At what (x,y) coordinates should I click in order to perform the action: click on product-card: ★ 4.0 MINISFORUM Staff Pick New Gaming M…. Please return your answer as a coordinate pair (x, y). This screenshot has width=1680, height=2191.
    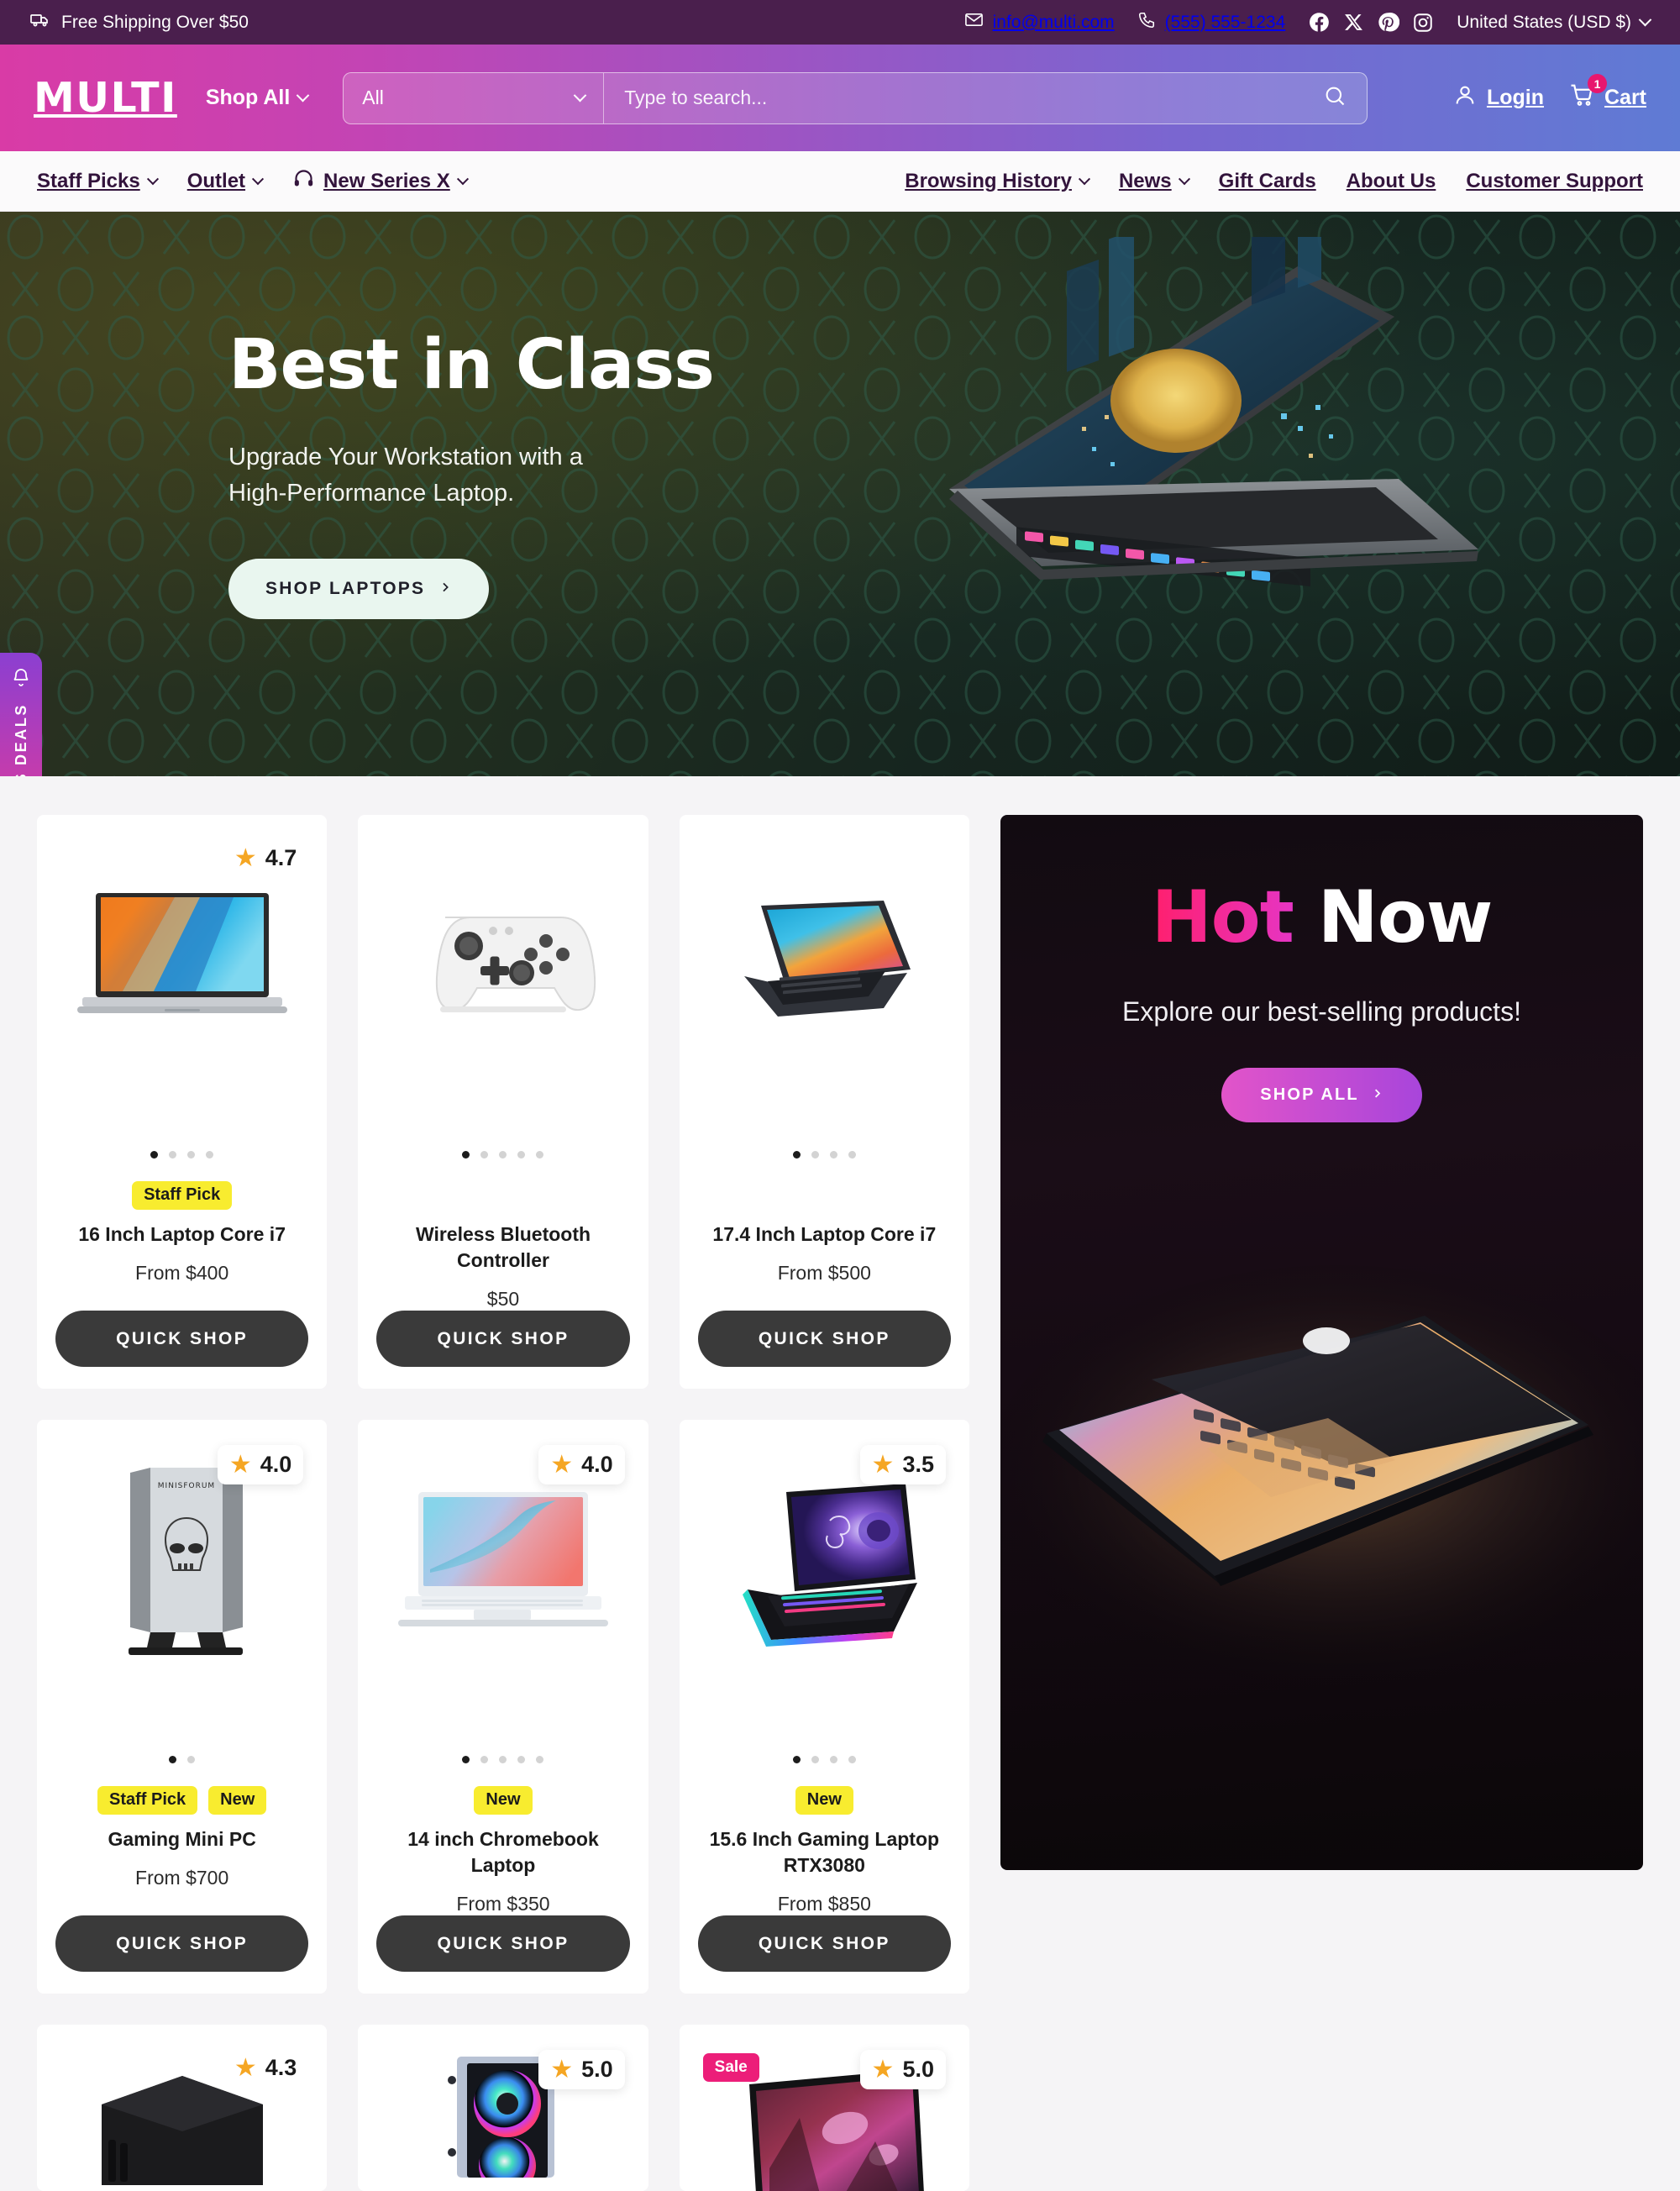
    Looking at the image, I should click on (182, 1707).